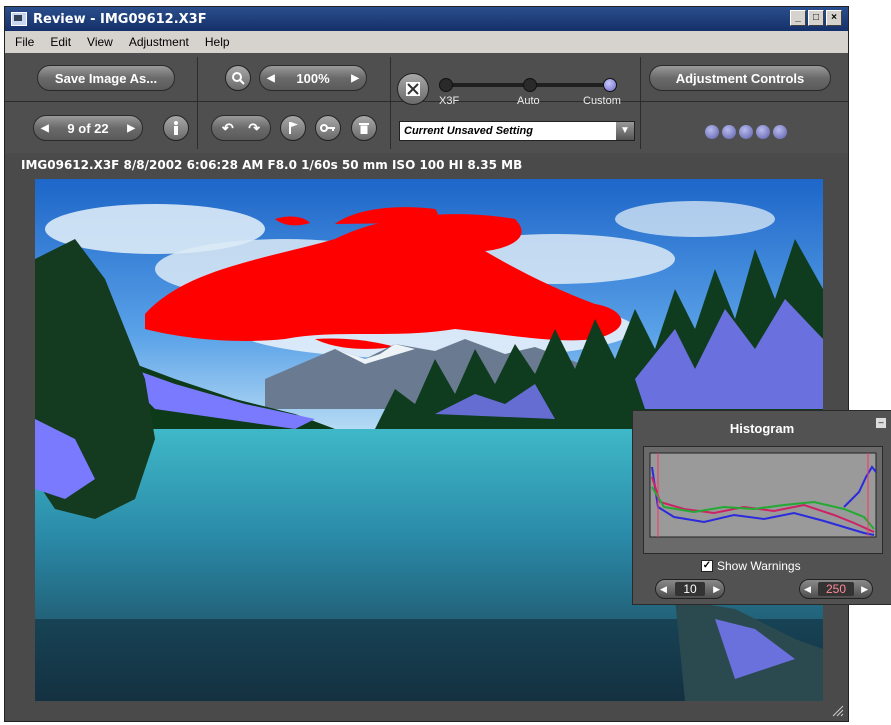 The height and width of the screenshot is (725, 891). Describe the element at coordinates (881, 423) in the screenshot. I see `collapse-icon: –` at that location.